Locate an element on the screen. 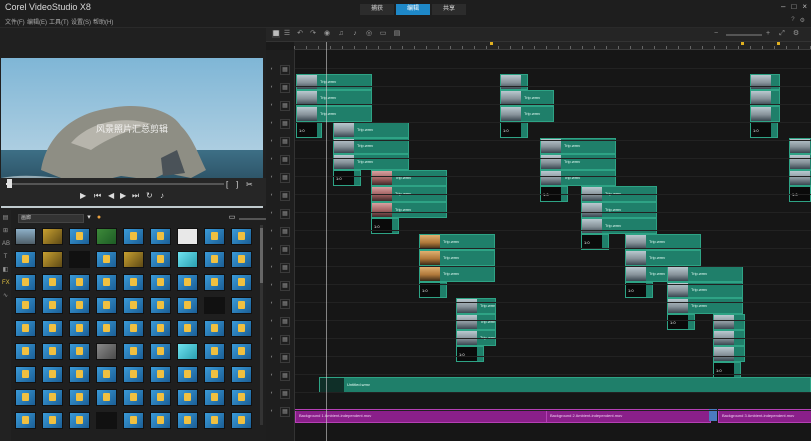 The width and height of the screenshot is (811, 441). timeline-settings-icon: ⚙ is located at coordinates (796, 34).